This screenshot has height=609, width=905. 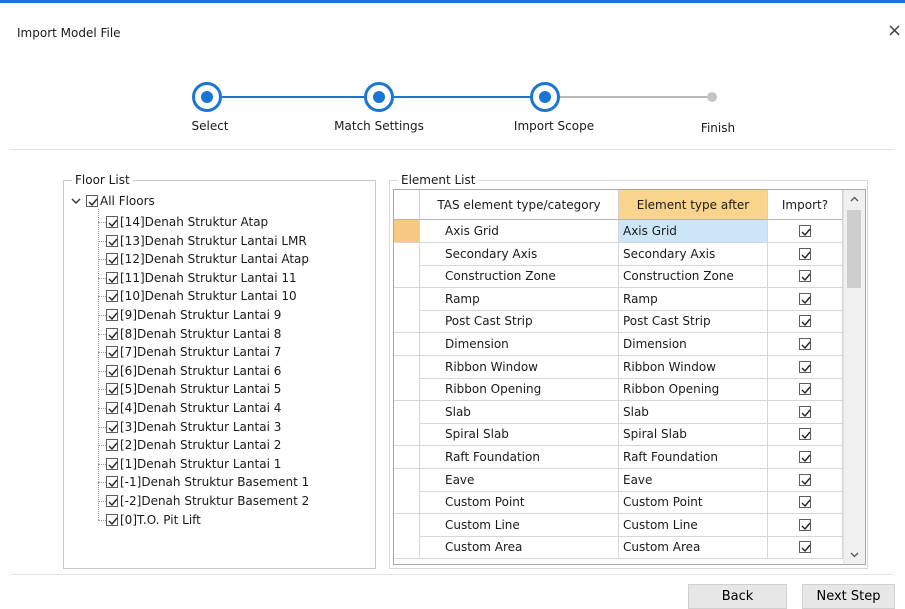 What do you see at coordinates (187, 222) in the screenshot?
I see `tree-item-floor: [14]Denah Struktur Atap` at bounding box center [187, 222].